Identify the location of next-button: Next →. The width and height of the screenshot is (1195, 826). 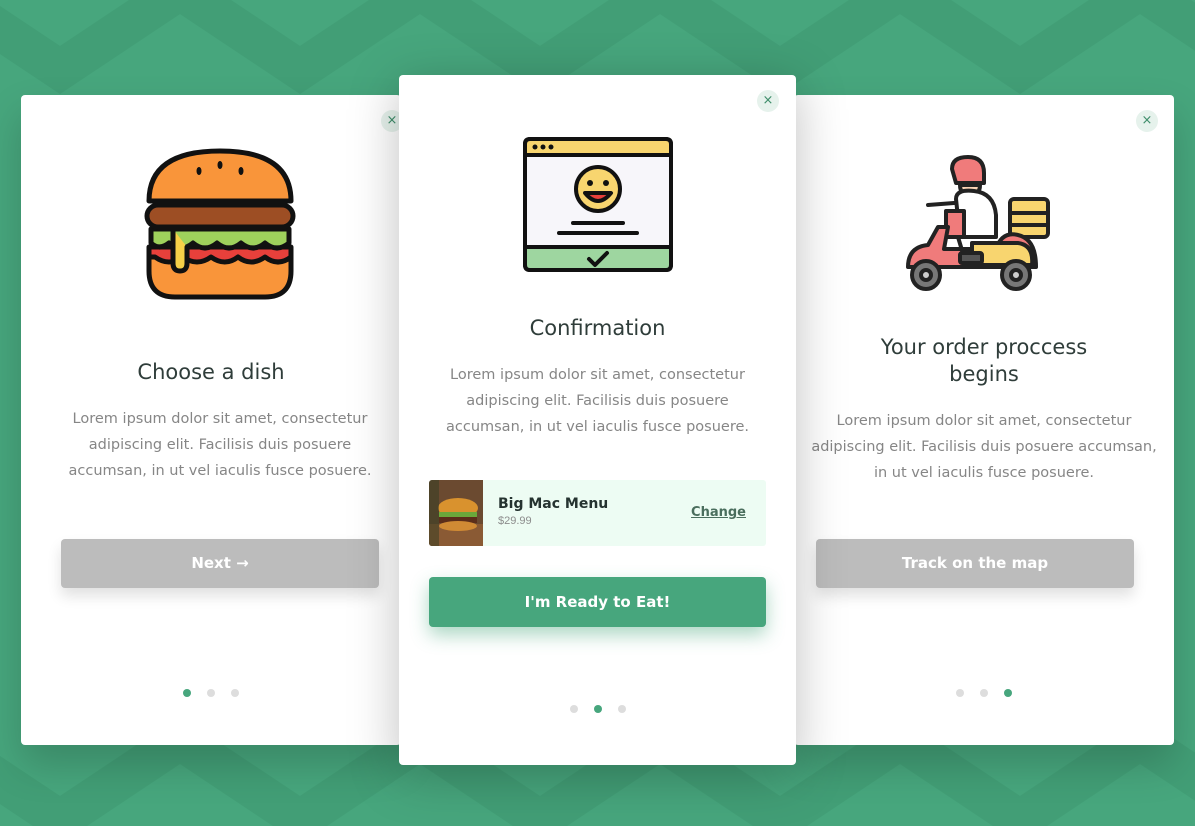
(220, 563).